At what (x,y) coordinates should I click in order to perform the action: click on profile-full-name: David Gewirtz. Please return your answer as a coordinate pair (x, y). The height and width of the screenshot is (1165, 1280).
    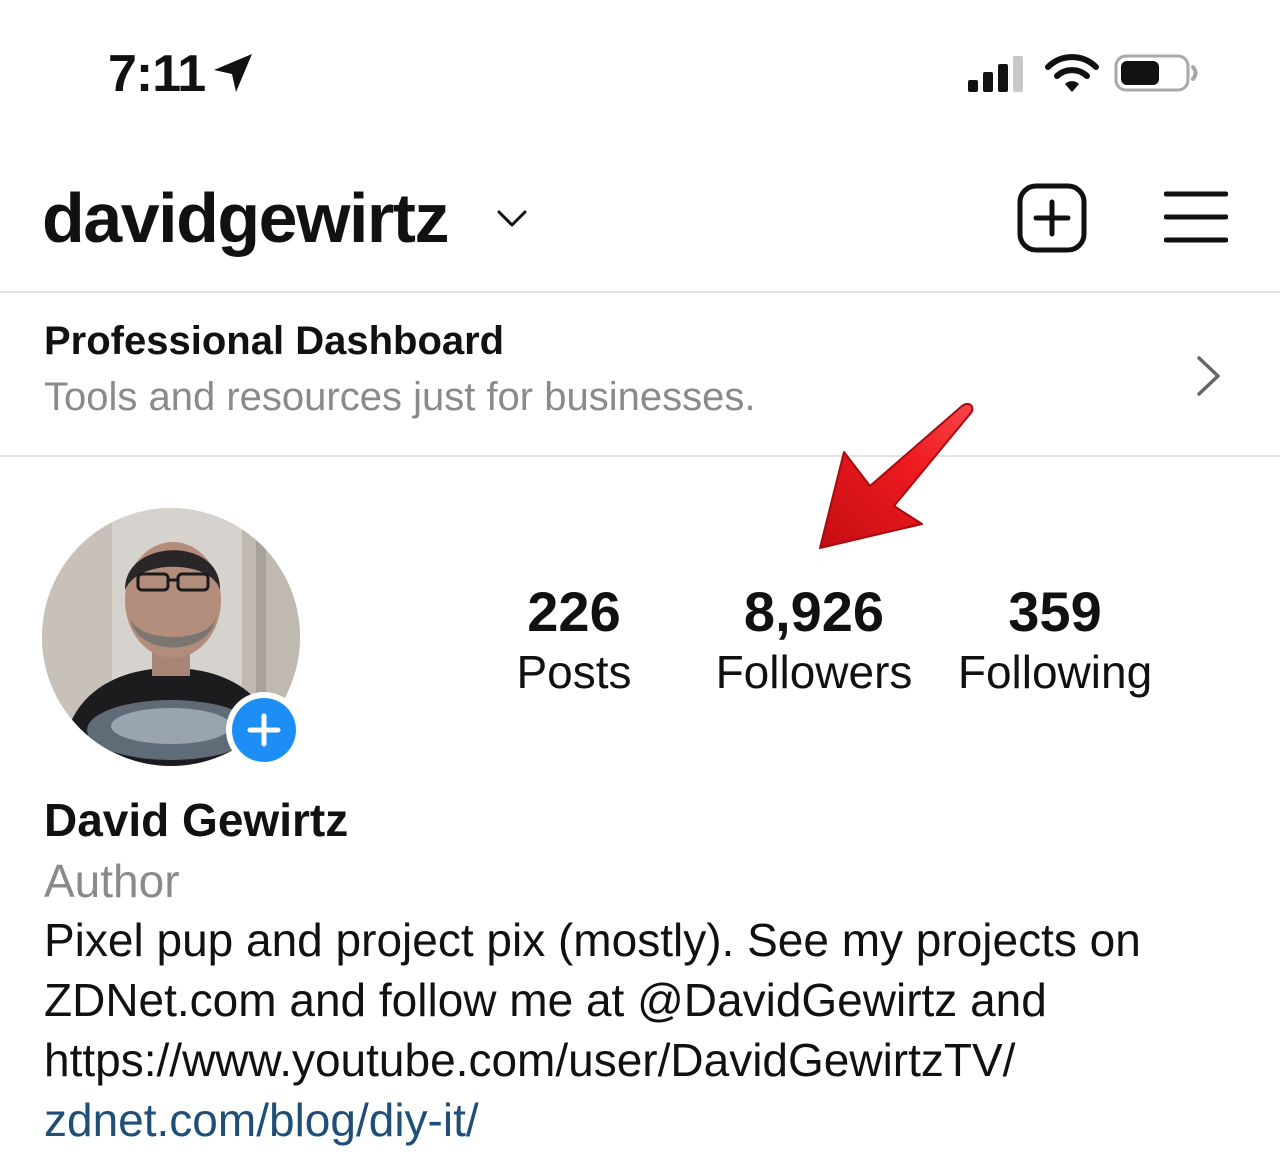
    Looking at the image, I should click on (196, 820).